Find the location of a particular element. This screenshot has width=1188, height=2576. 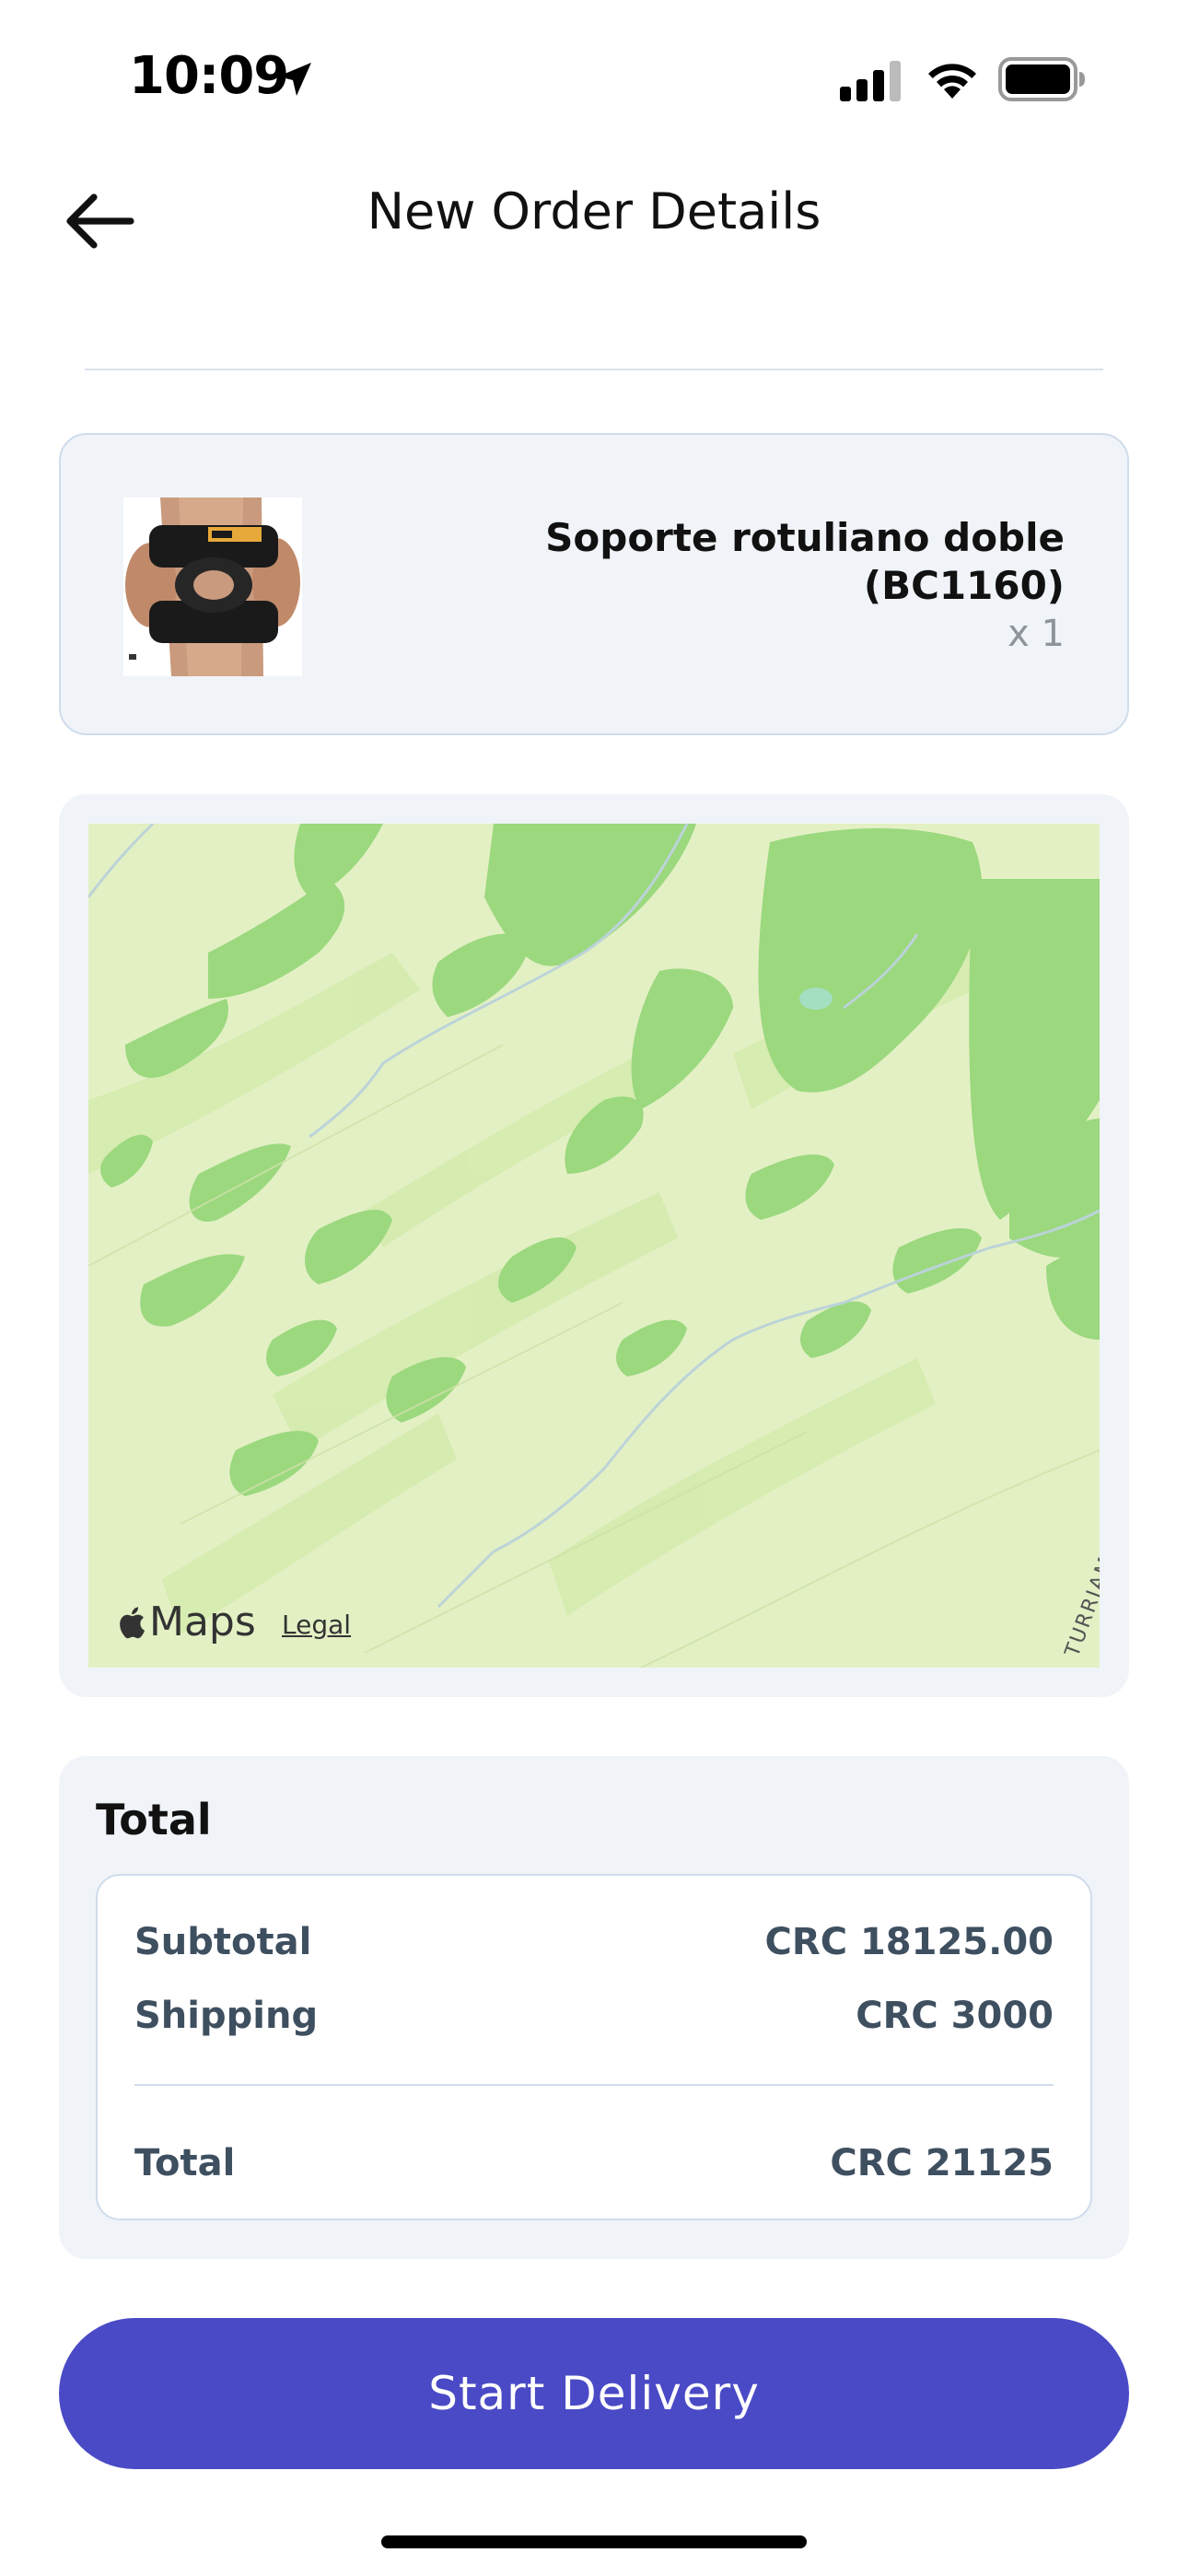

wifi-icon is located at coordinates (952, 81).